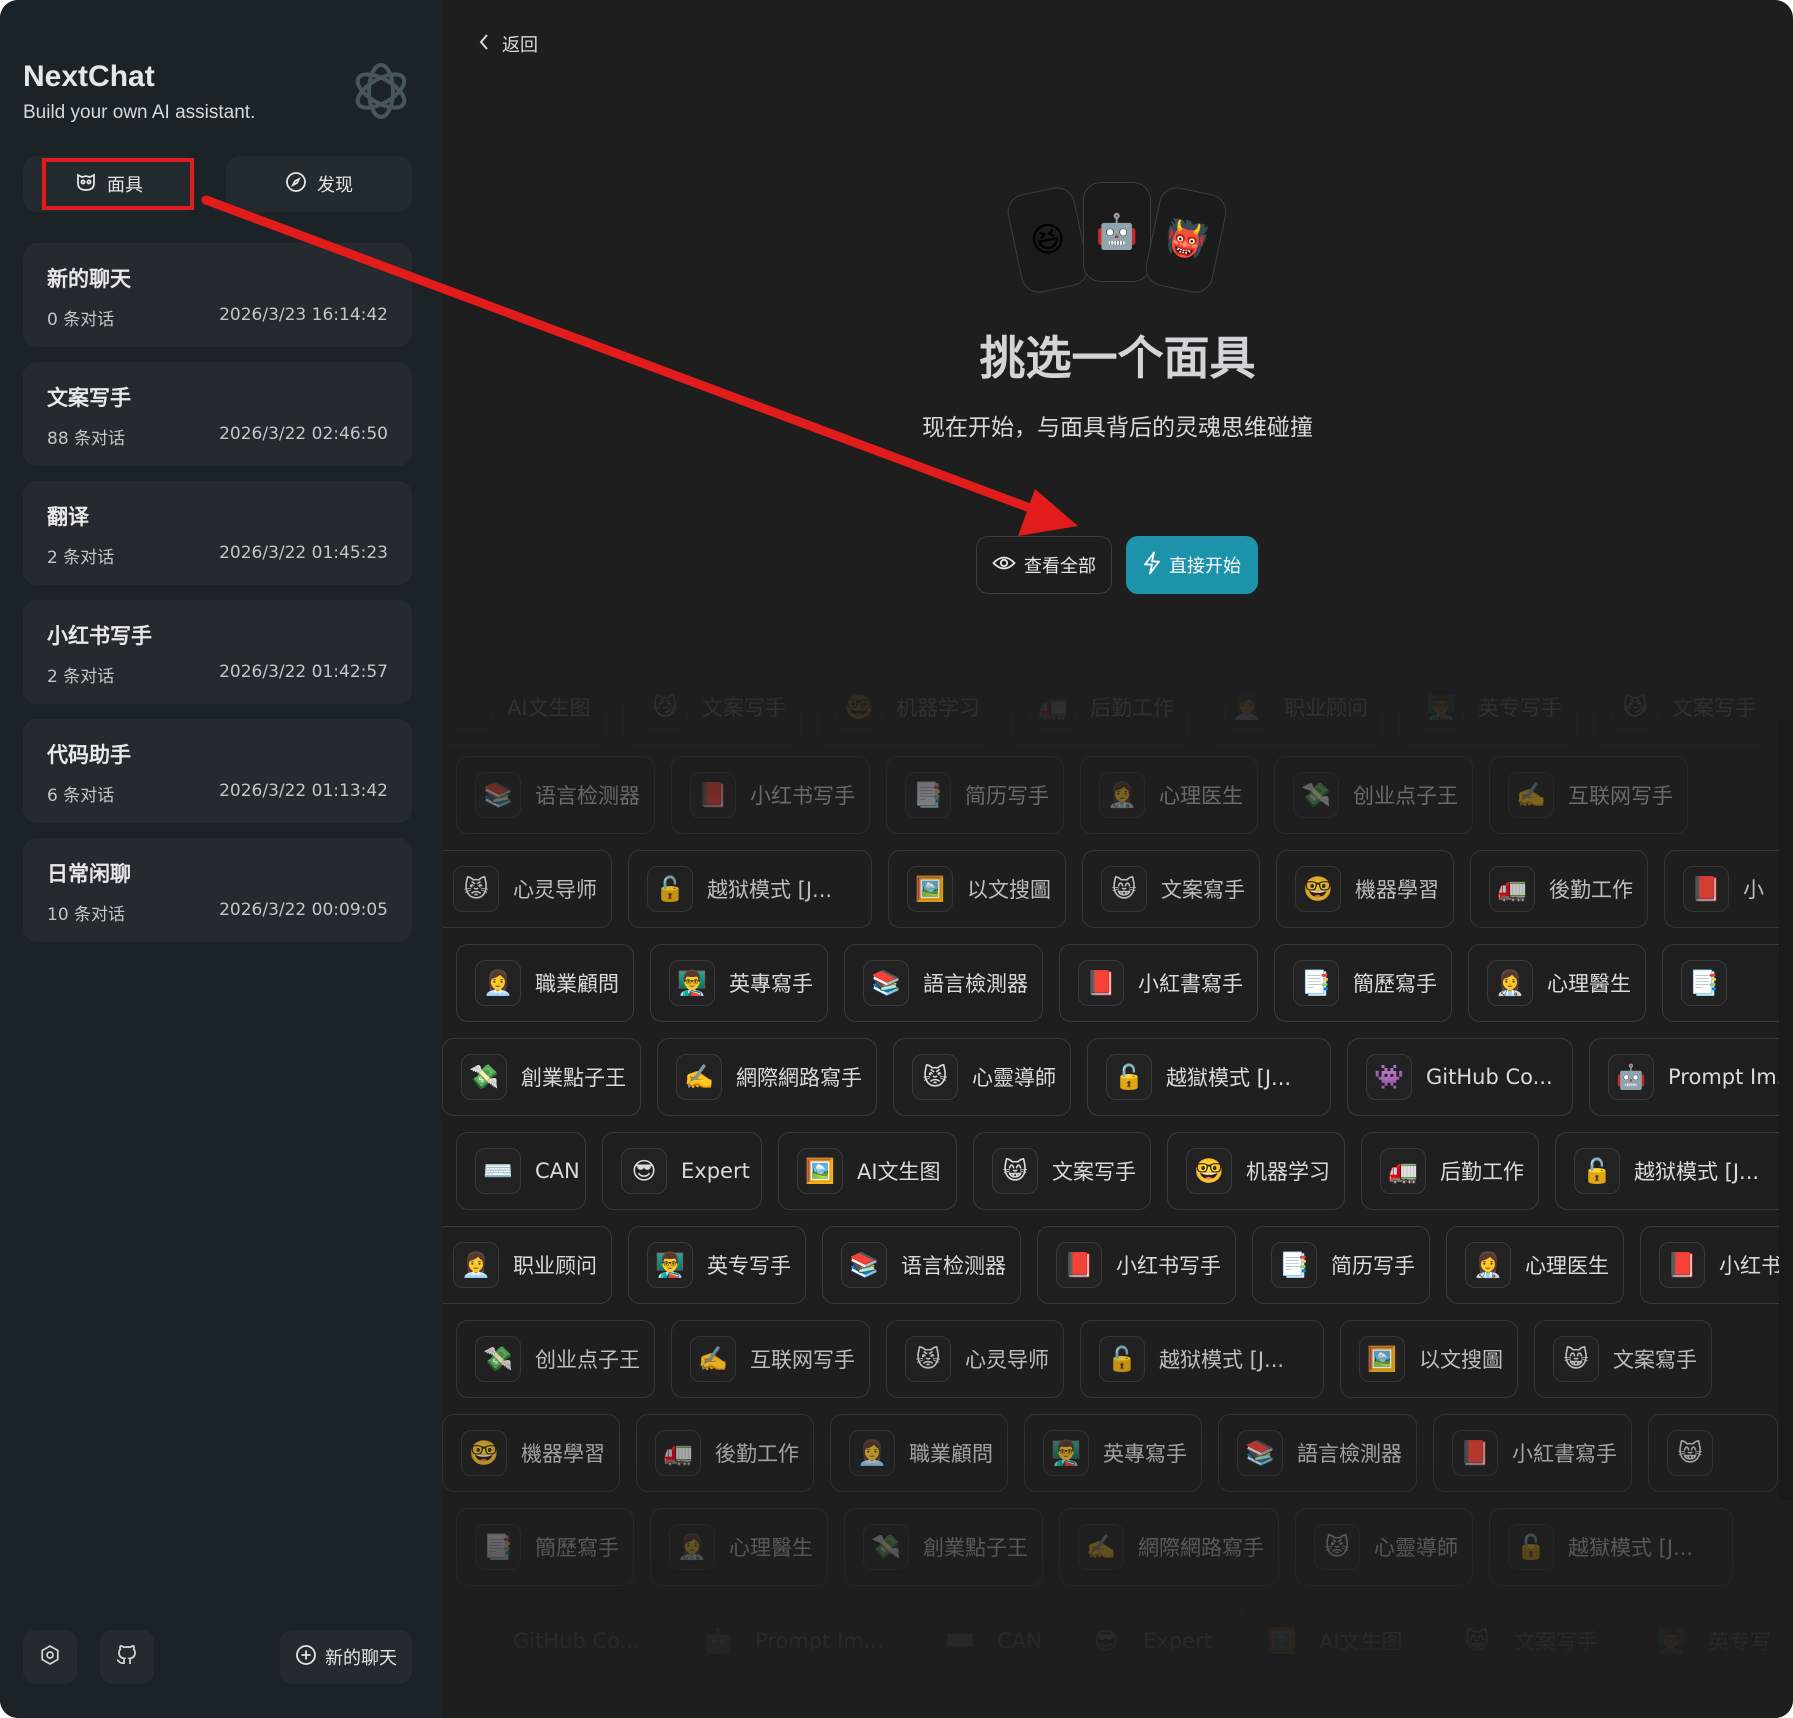 The image size is (1793, 1718). Describe the element at coordinates (217, 533) in the screenshot. I see `chat-list-item: 翻译 2 条对话 2026/3/22 01:45:23` at that location.